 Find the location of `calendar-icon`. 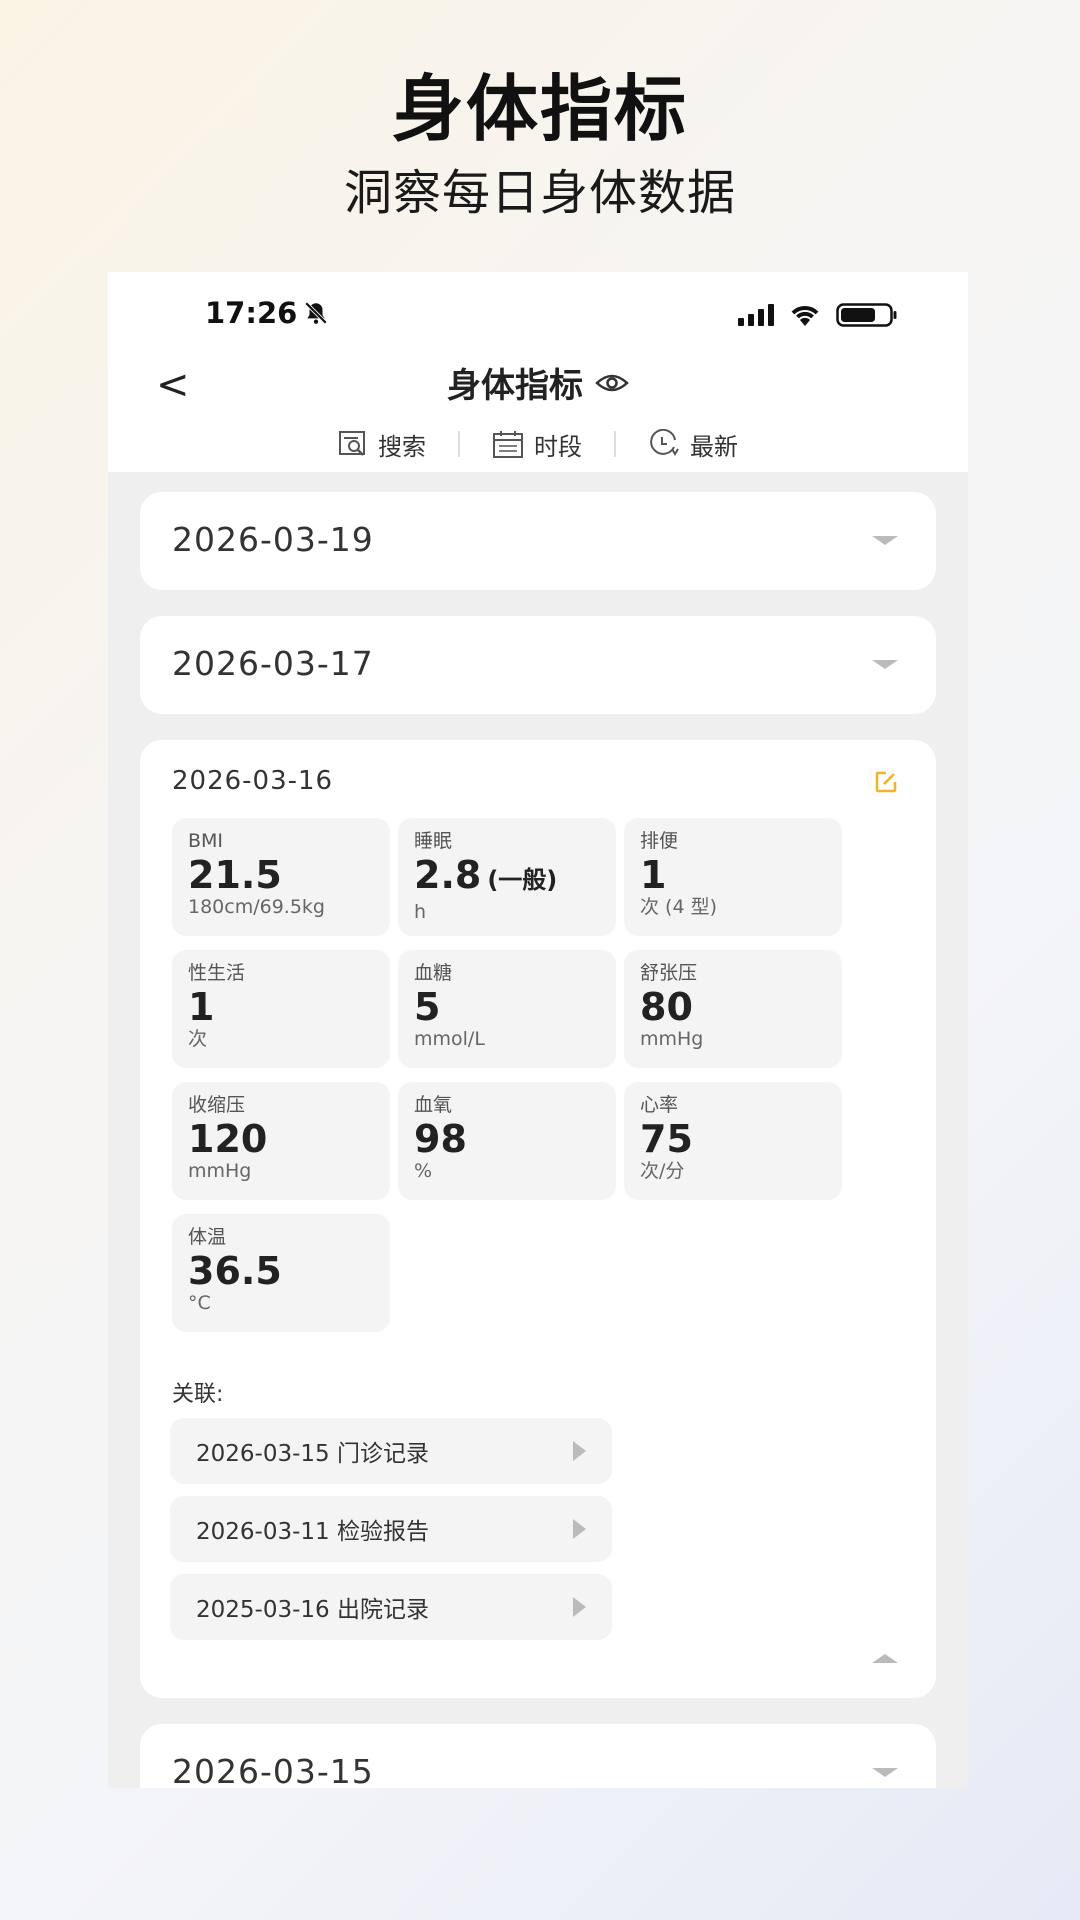

calendar-icon is located at coordinates (508, 444).